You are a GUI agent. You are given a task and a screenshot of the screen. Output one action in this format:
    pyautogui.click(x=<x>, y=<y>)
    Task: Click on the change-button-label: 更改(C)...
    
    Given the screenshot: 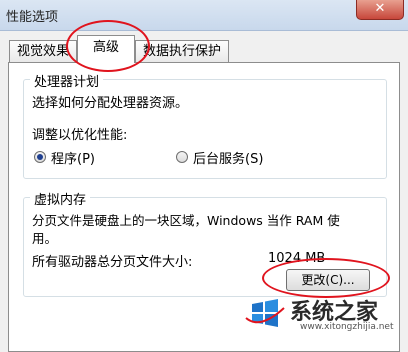 What is the action you would take?
    pyautogui.click(x=328, y=280)
    